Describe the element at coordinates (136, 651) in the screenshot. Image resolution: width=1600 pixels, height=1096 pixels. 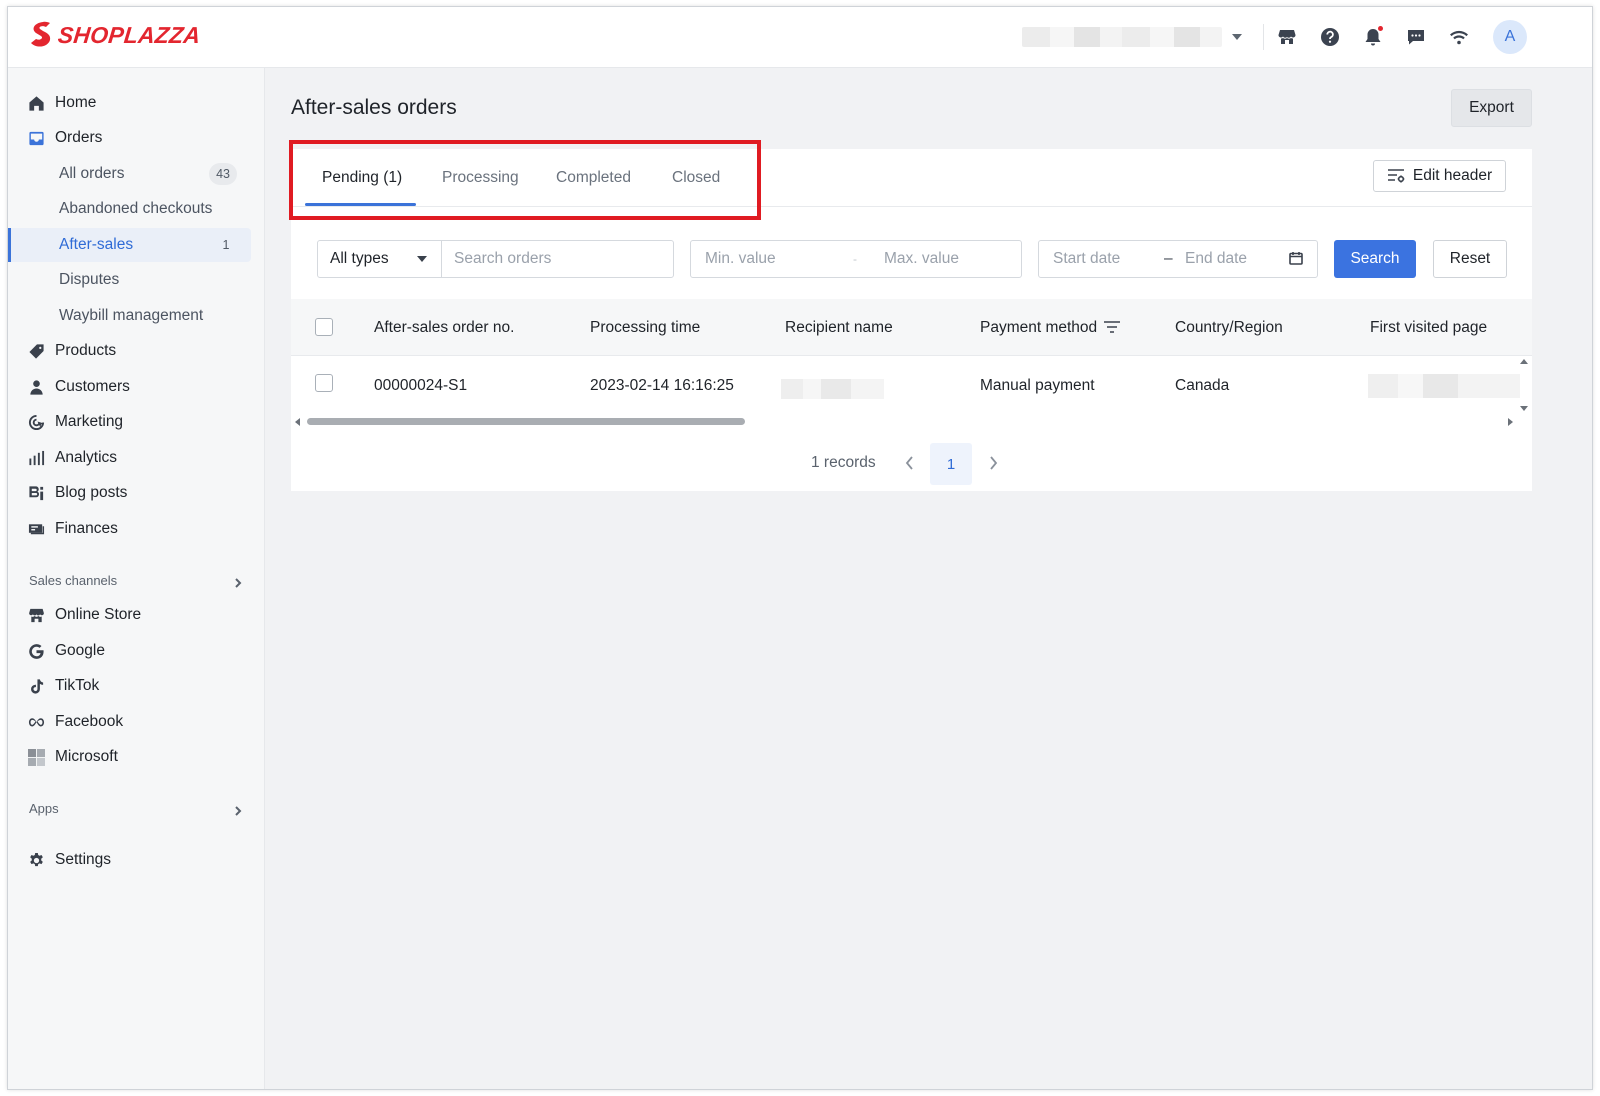
I see `sidebar-item-google: Google` at that location.